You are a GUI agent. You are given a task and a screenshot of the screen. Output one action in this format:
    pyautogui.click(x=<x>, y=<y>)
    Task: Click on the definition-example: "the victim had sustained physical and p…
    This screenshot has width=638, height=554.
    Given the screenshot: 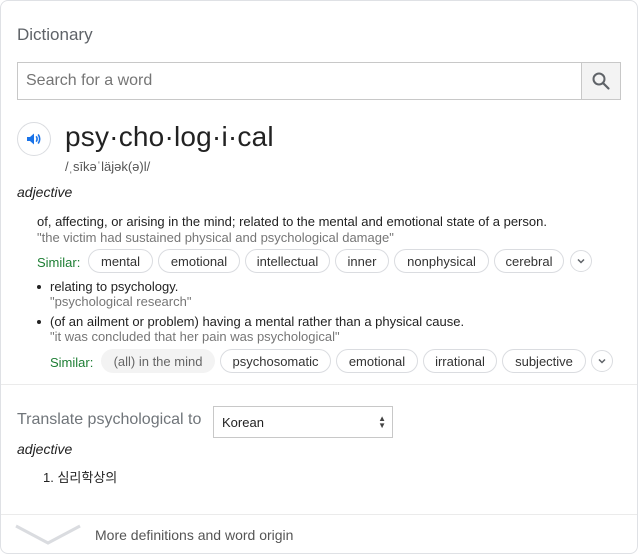 What is the action you would take?
    pyautogui.click(x=215, y=237)
    